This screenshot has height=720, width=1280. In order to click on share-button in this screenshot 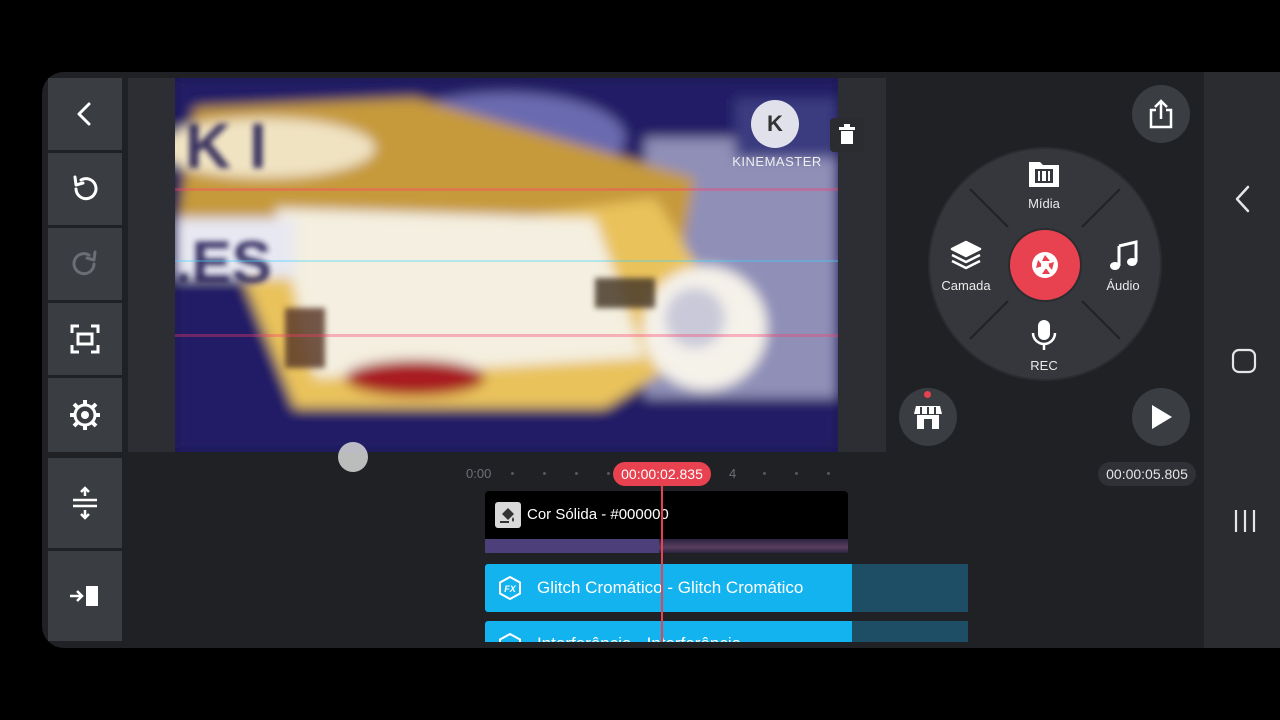, I will do `click(1161, 114)`.